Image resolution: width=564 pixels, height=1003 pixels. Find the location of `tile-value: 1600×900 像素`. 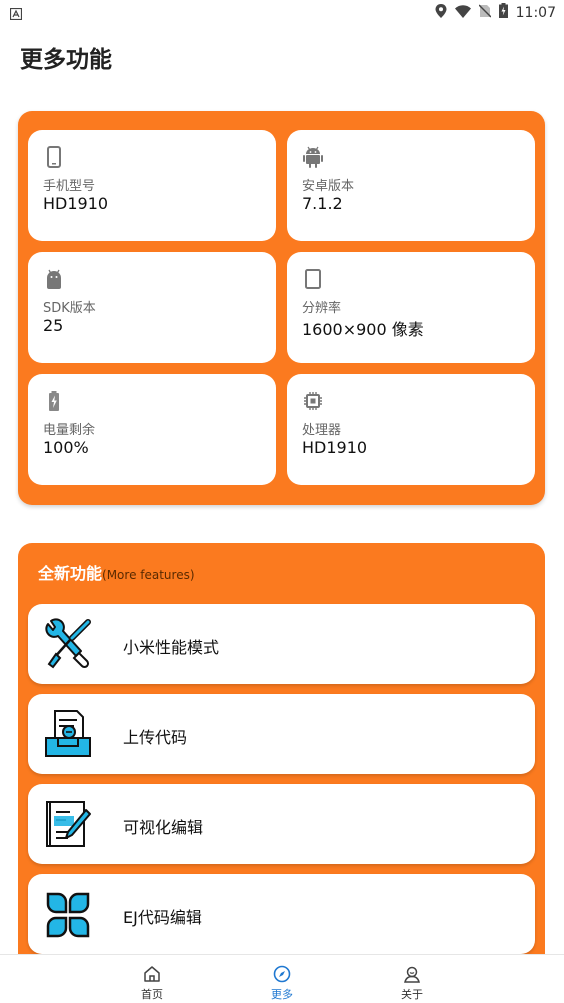

tile-value: 1600×900 像素 is located at coordinates (363, 329).